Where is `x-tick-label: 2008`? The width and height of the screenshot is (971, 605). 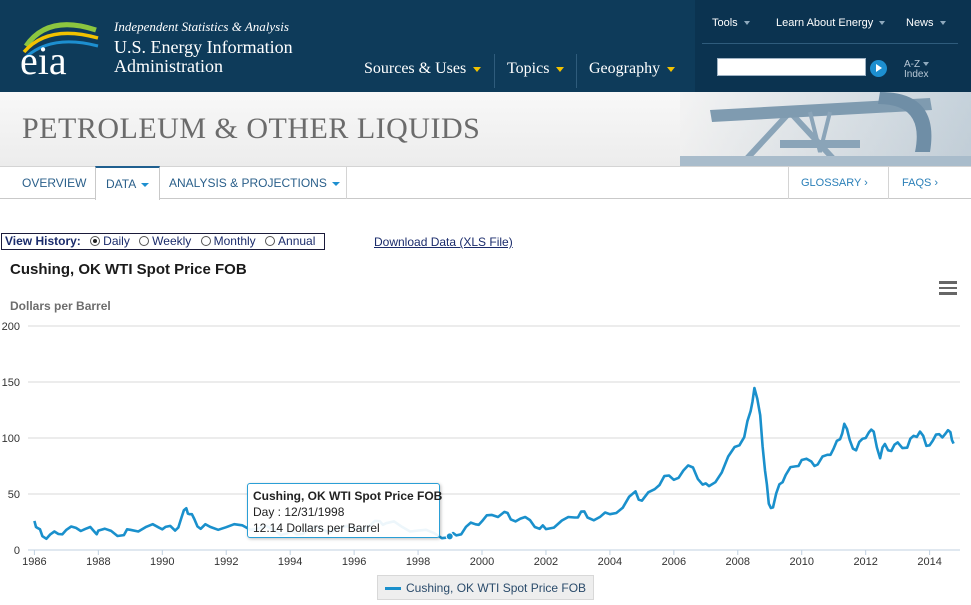 x-tick-label: 2008 is located at coordinates (738, 562).